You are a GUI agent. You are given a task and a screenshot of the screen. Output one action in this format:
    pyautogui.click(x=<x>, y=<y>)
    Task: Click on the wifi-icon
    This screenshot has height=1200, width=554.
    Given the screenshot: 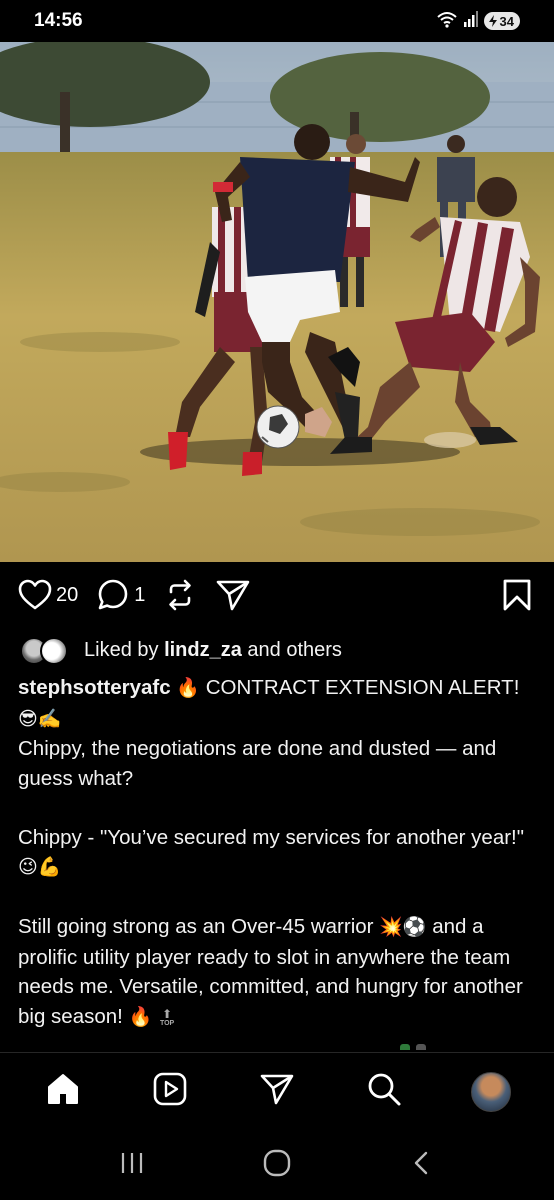 What is the action you would take?
    pyautogui.click(x=447, y=21)
    